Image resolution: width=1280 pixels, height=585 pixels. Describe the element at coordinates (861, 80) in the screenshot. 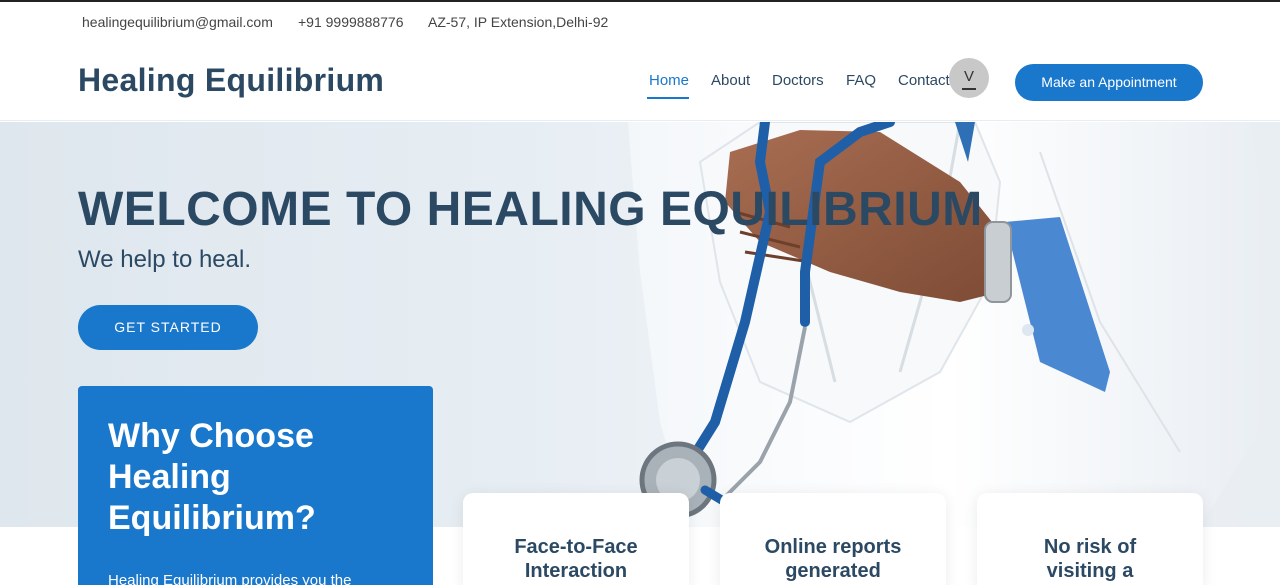

I see `nav-faq: FAQ` at that location.